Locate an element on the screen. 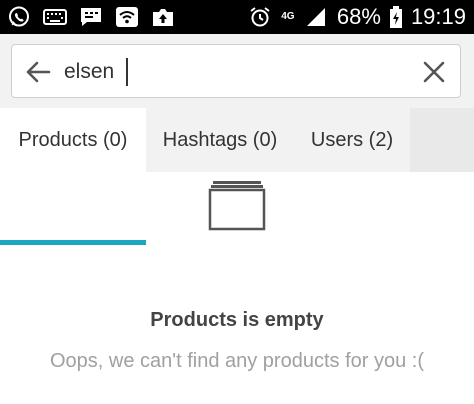 The height and width of the screenshot is (404, 474). whatsapp-icon is located at coordinates (19, 17).